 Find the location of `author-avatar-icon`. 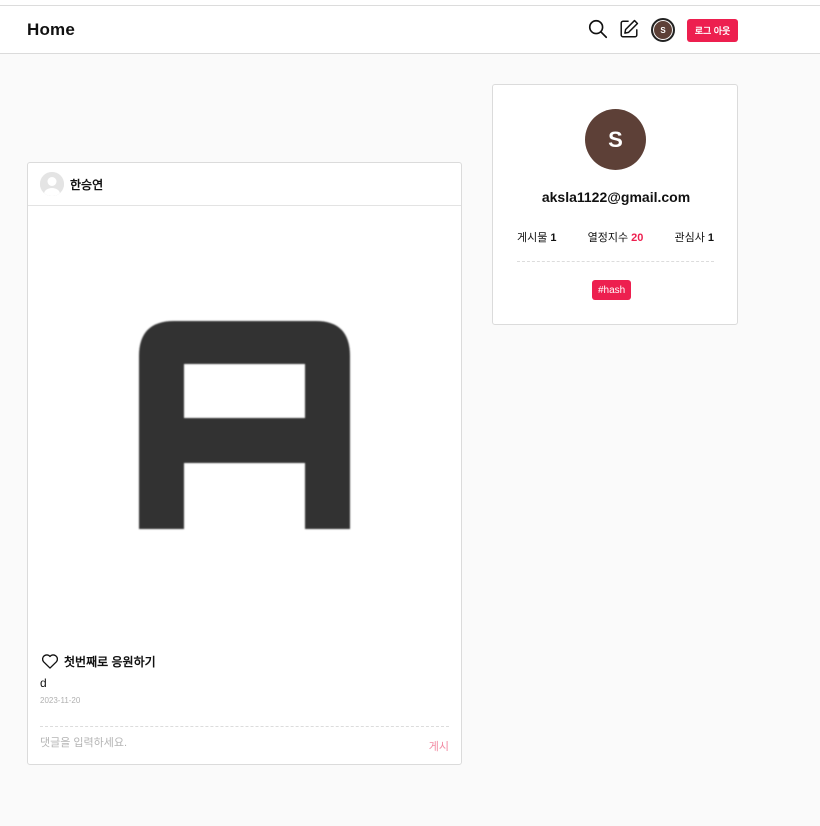

author-avatar-icon is located at coordinates (52, 184).